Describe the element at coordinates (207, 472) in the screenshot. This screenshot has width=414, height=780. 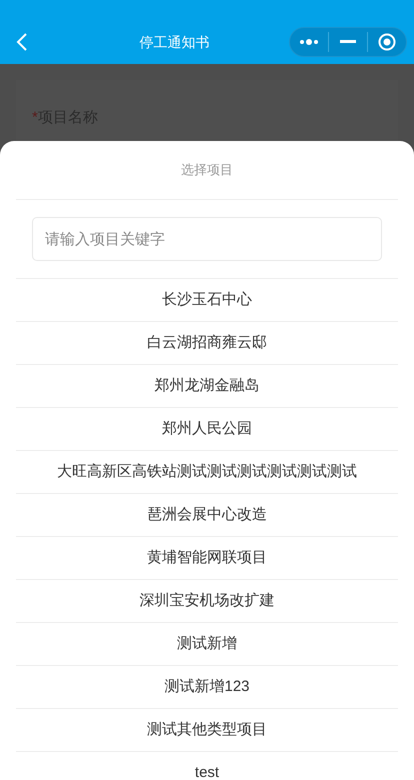
I see `project-item: 大旺高新区高铁站测试测试测试测试测试测试` at that location.